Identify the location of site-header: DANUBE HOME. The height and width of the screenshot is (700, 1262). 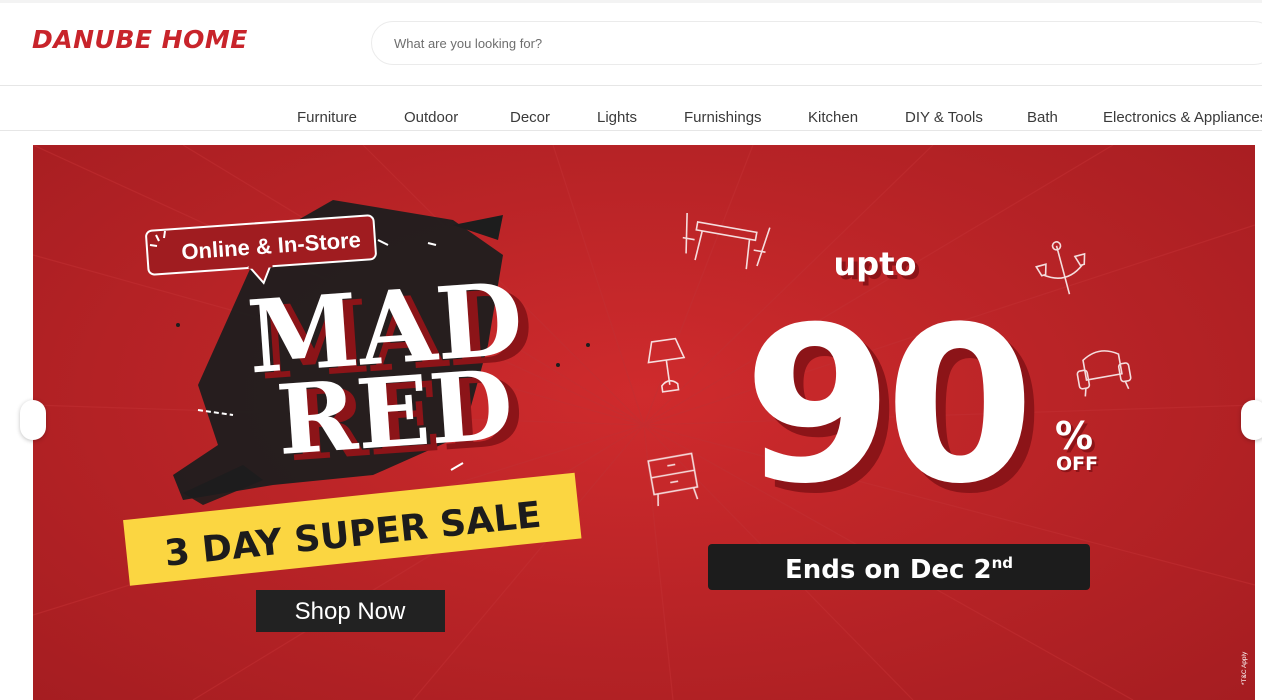
(631, 44).